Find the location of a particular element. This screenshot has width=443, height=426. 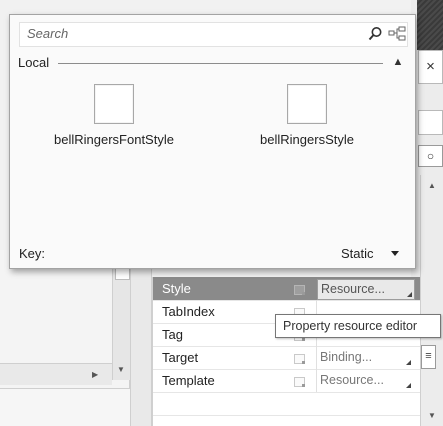

property-name: Template is located at coordinates (188, 380).